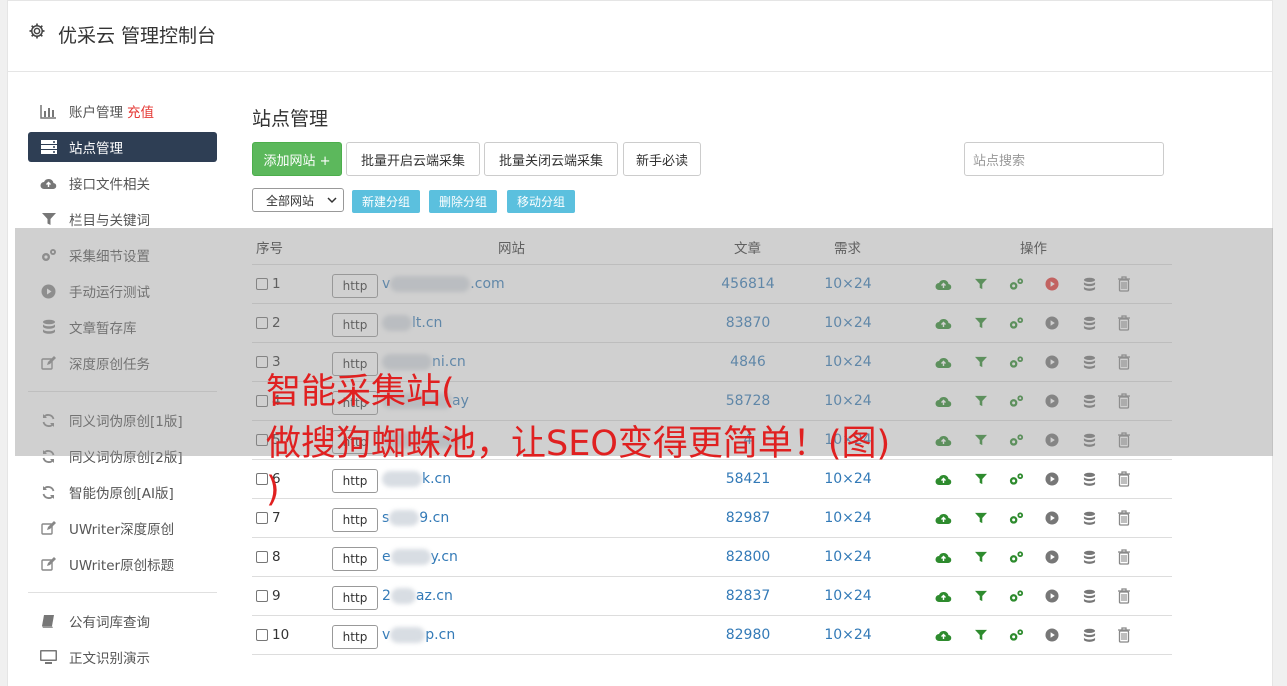  Describe the element at coordinates (122, 492) in the screenshot. I see `sidebar-item-11: 智能伪原创[AI版]` at that location.